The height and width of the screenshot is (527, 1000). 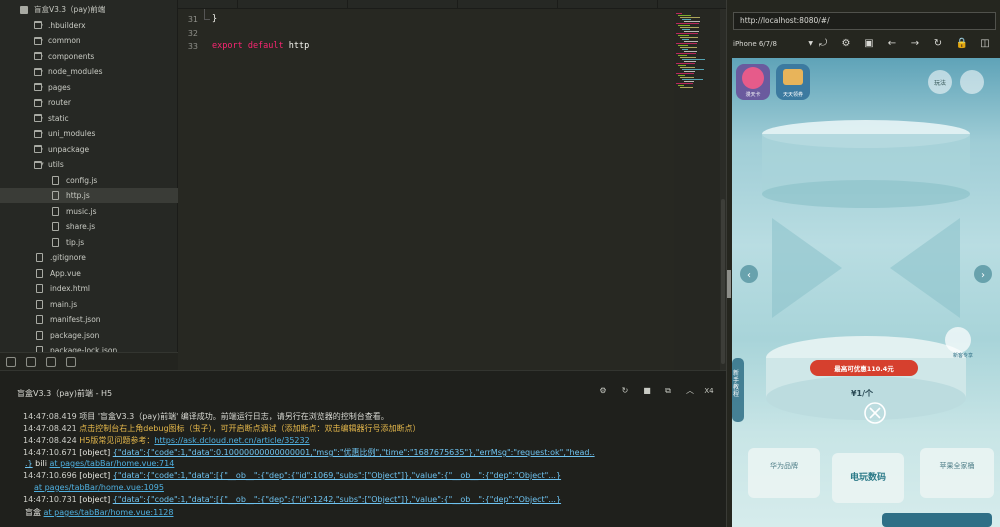 I want to click on tree-item: › node_modules, so click(x=89, y=71).